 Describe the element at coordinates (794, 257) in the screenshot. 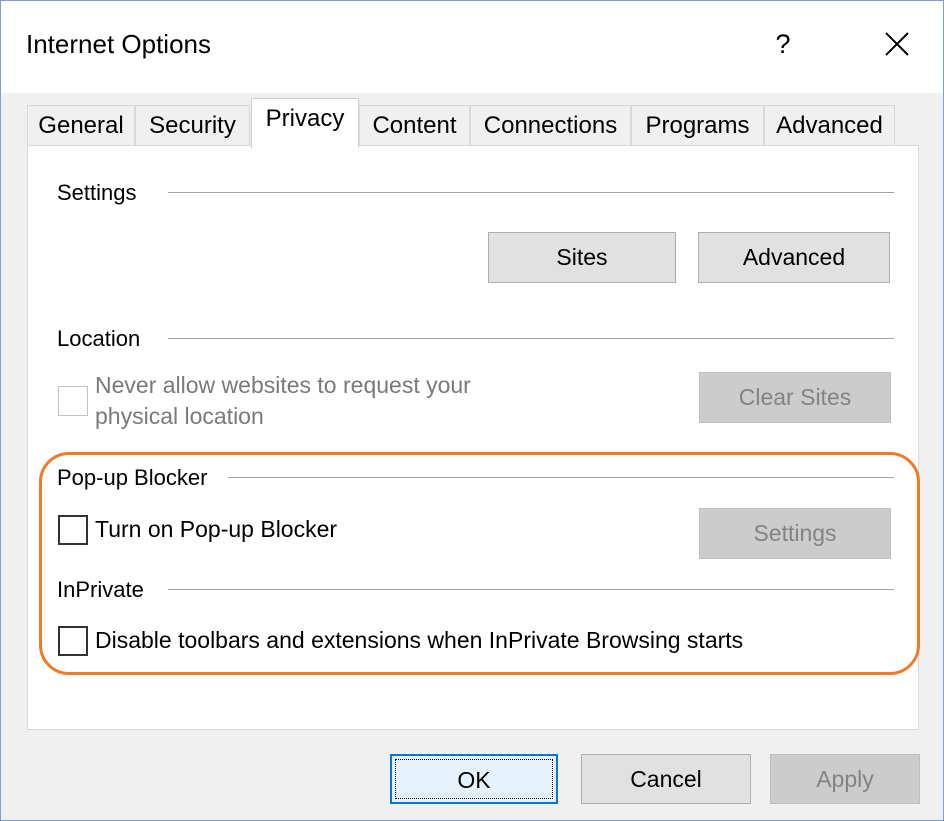

I see `advanced-settings-button: Advanced` at that location.